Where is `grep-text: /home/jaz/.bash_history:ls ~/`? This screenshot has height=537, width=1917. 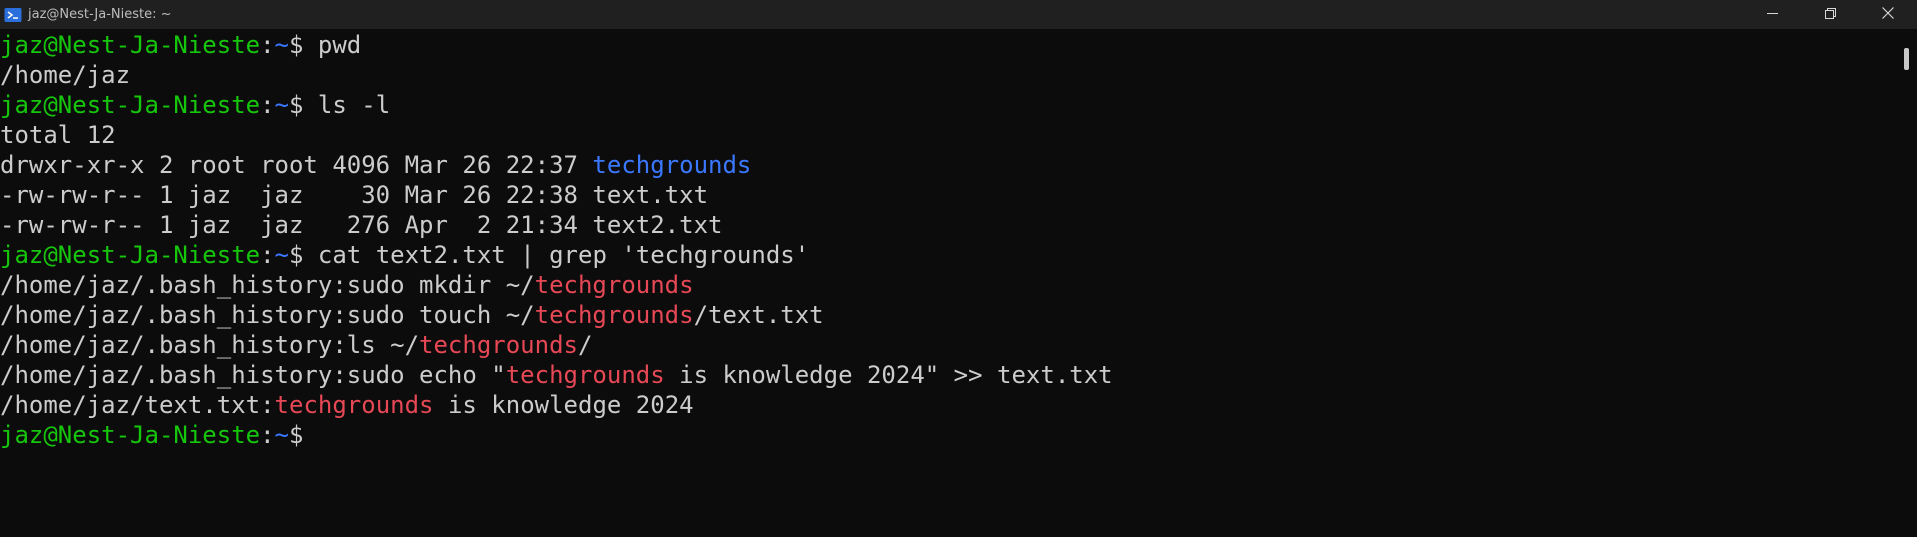
grep-text: /home/jaz/.bash_history:ls ~/ is located at coordinates (210, 345).